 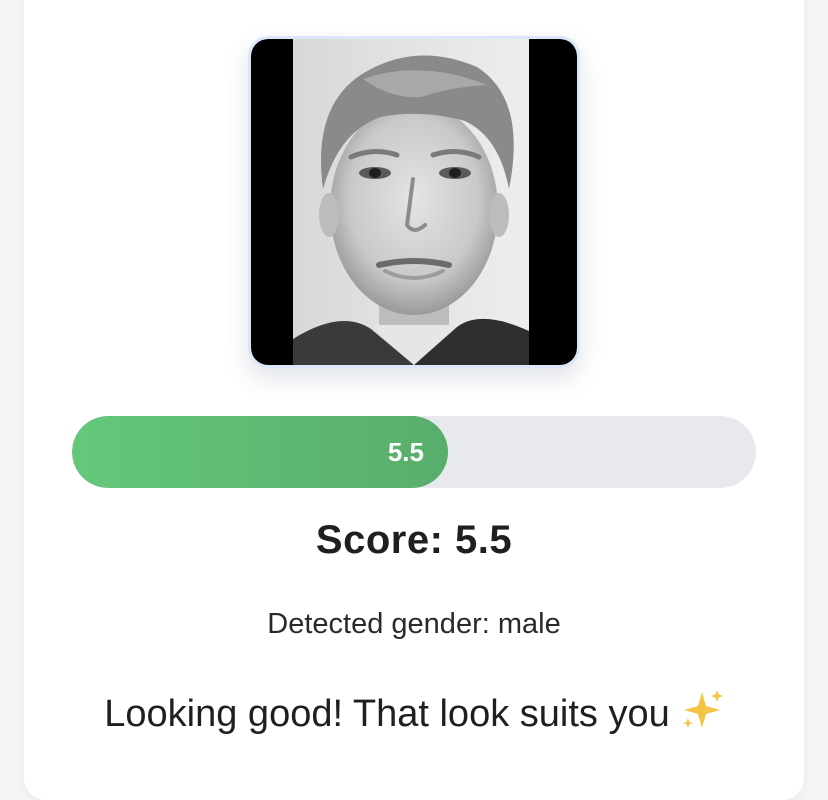 What do you see at coordinates (387, 714) in the screenshot?
I see `result-message-text: Looking good! That look suits you` at bounding box center [387, 714].